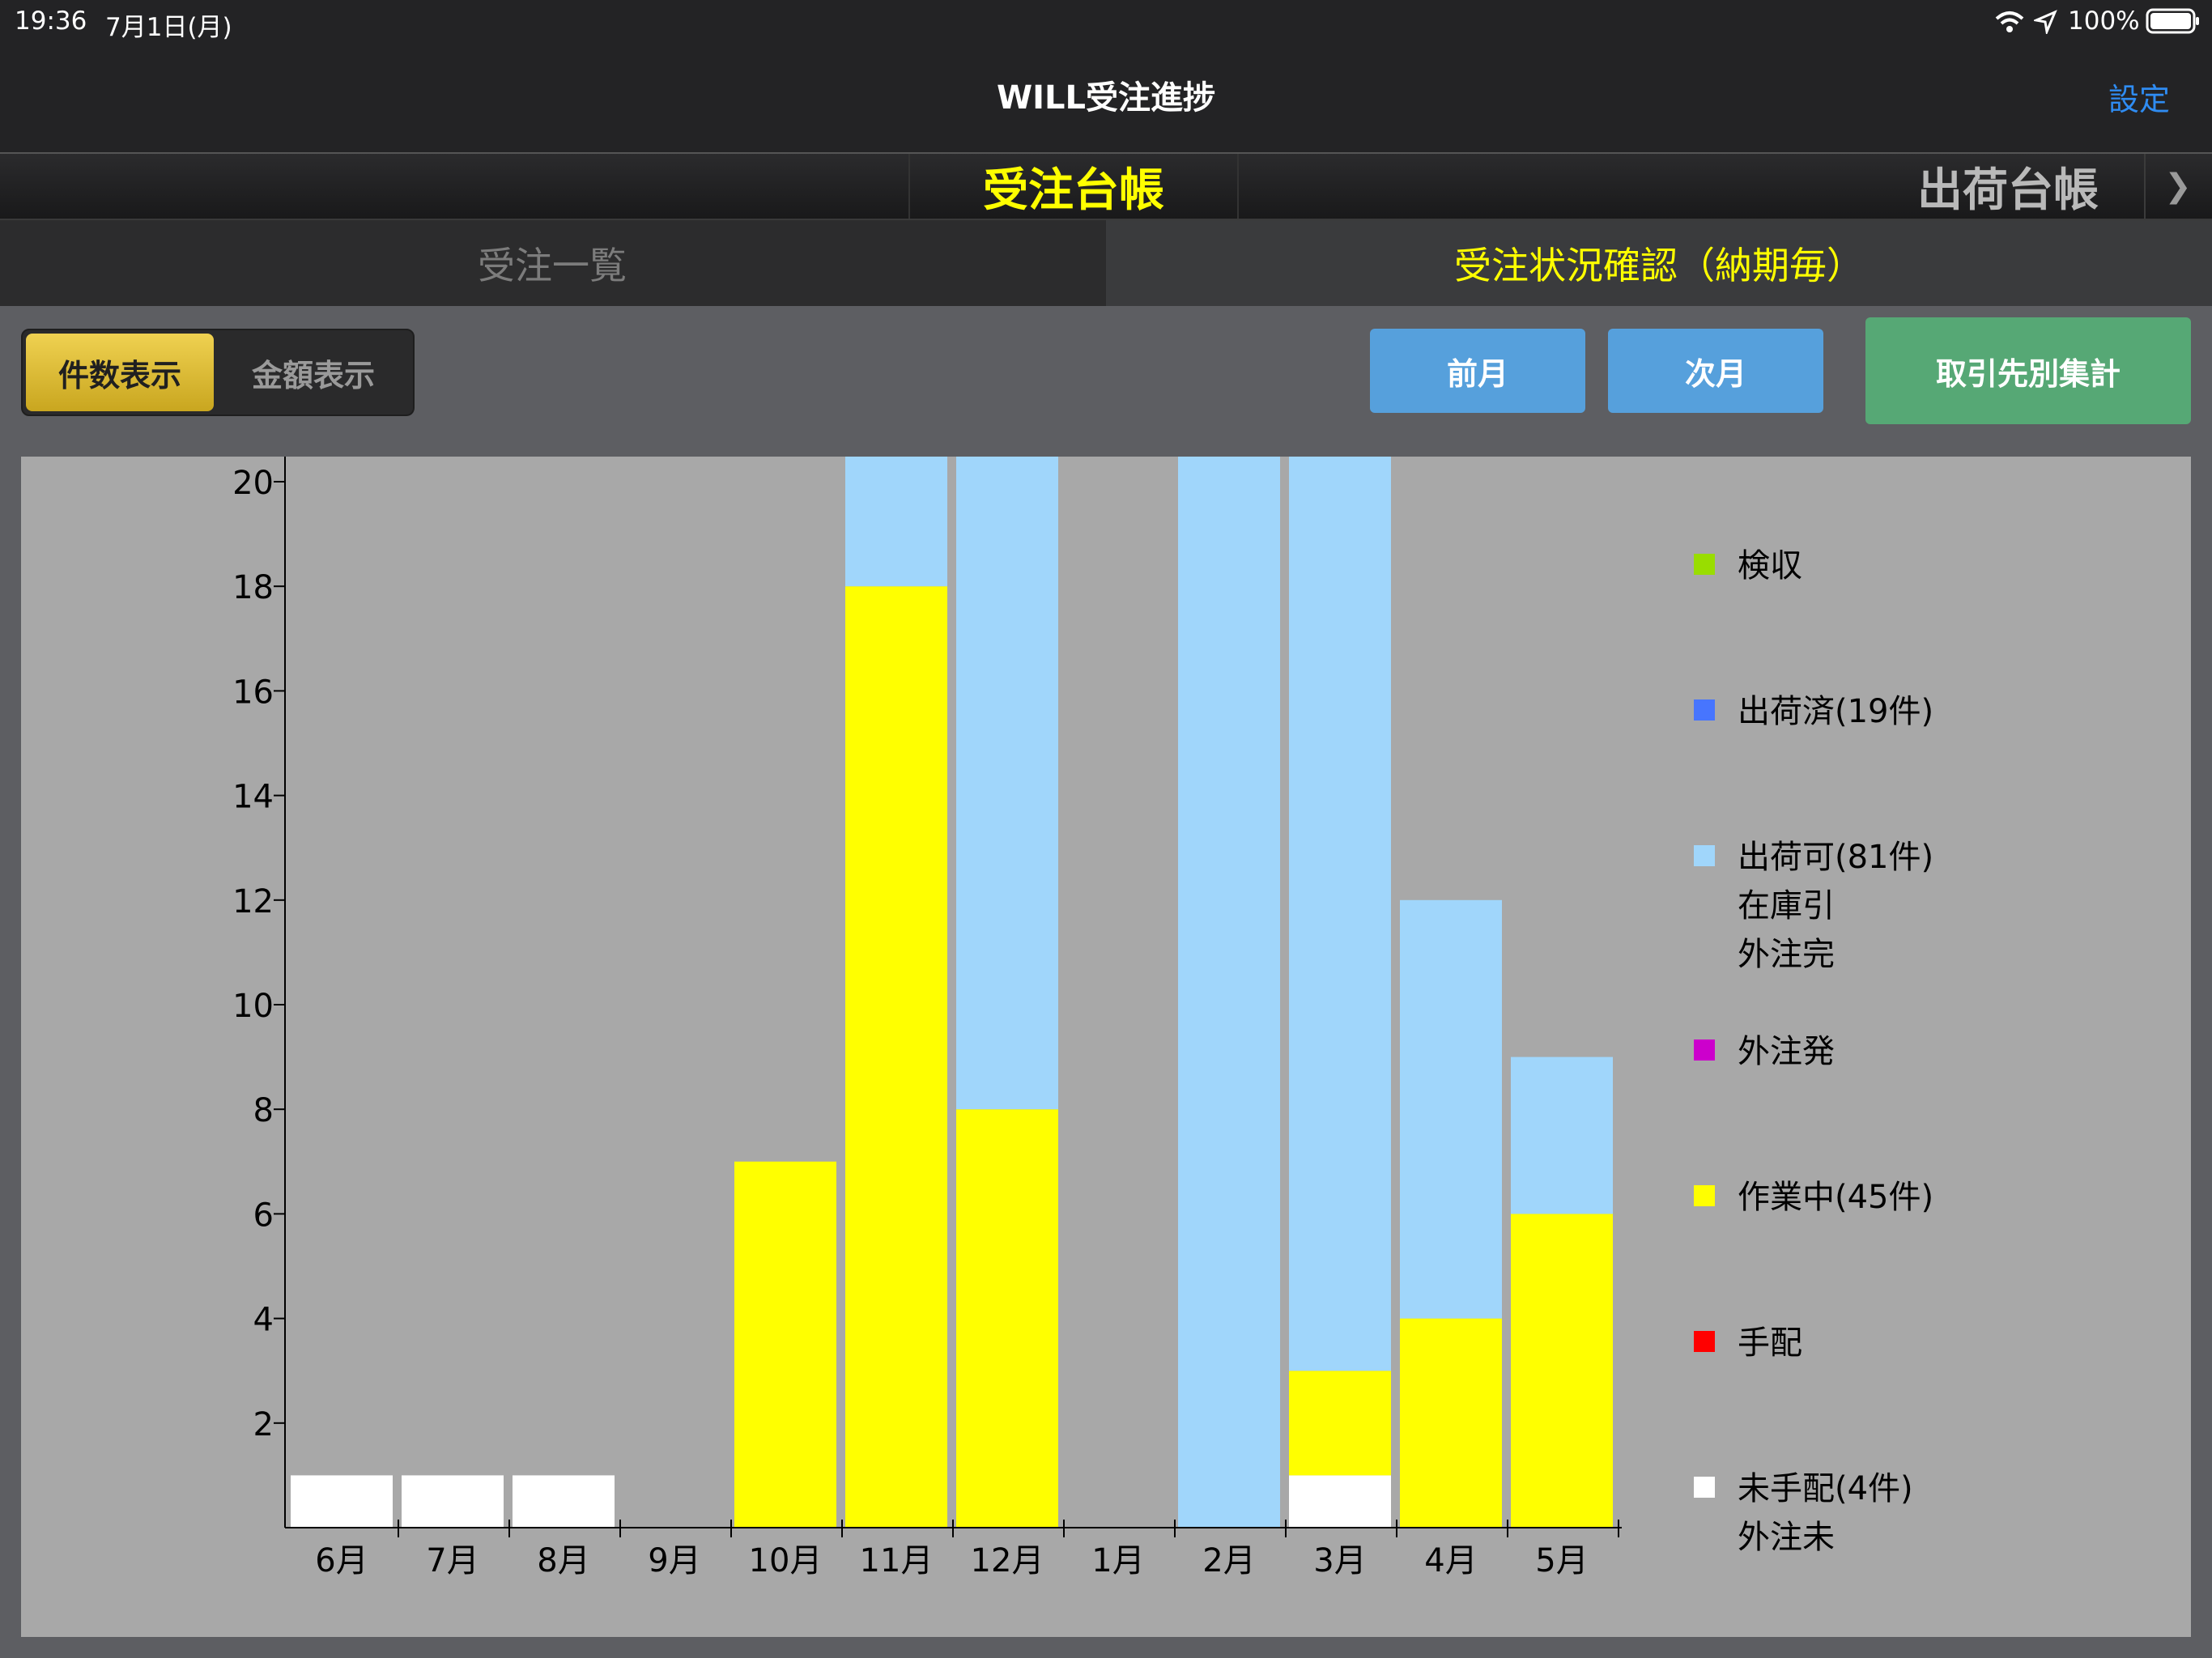 This screenshot has height=1658, width=2212. Describe the element at coordinates (2145, 186) in the screenshot. I see `tab-divider` at that location.